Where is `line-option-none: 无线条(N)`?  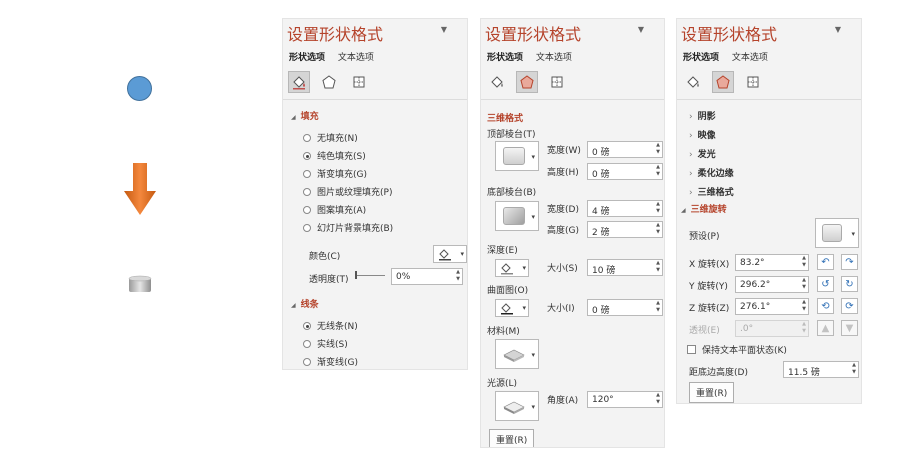 line-option-none: 无线条(N) is located at coordinates (330, 325).